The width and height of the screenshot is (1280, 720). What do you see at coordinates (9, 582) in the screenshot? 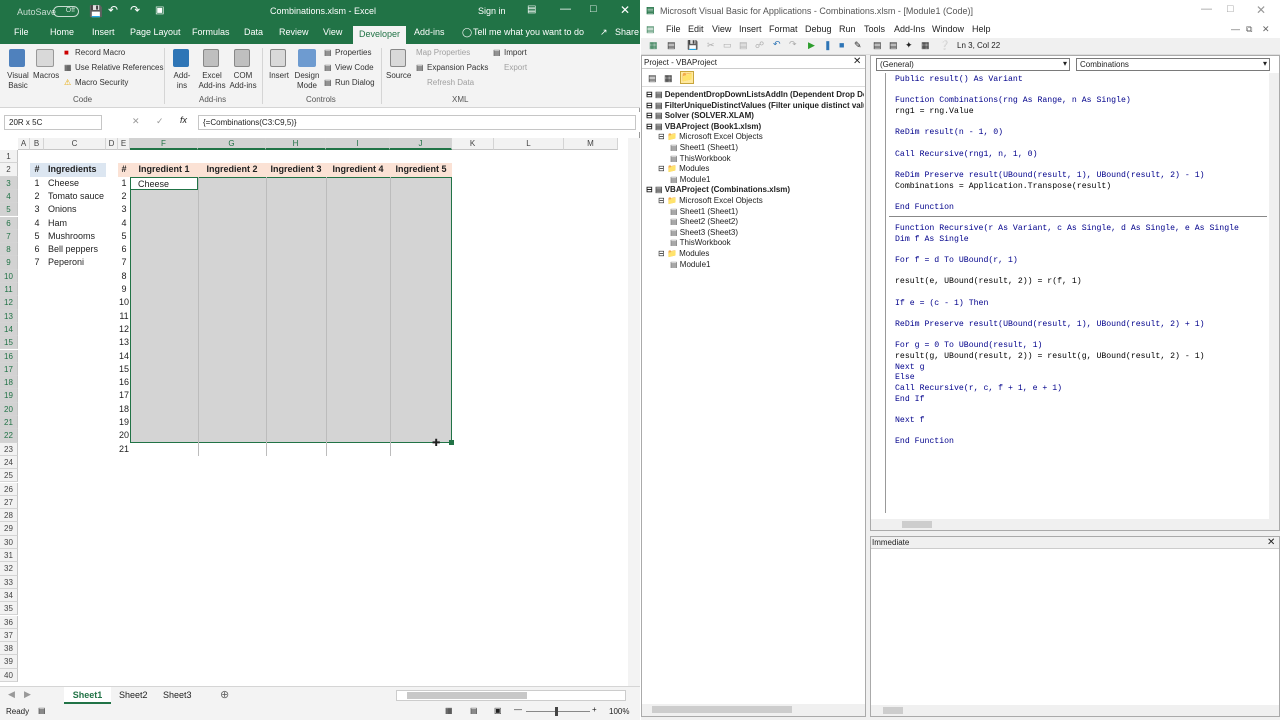
I see `row-header: 33` at bounding box center [9, 582].